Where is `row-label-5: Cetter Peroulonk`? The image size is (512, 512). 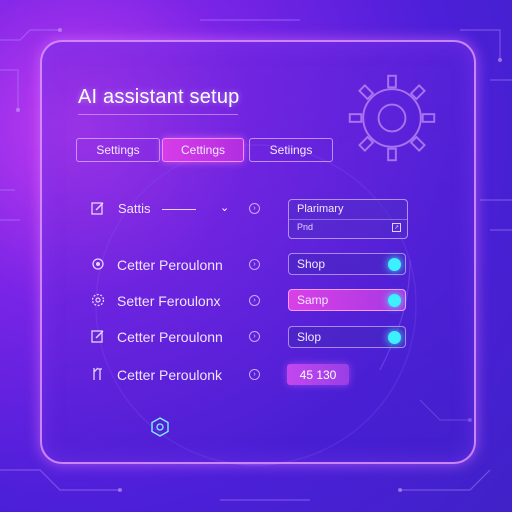 row-label-5: Cetter Peroulonk is located at coordinates (170, 375).